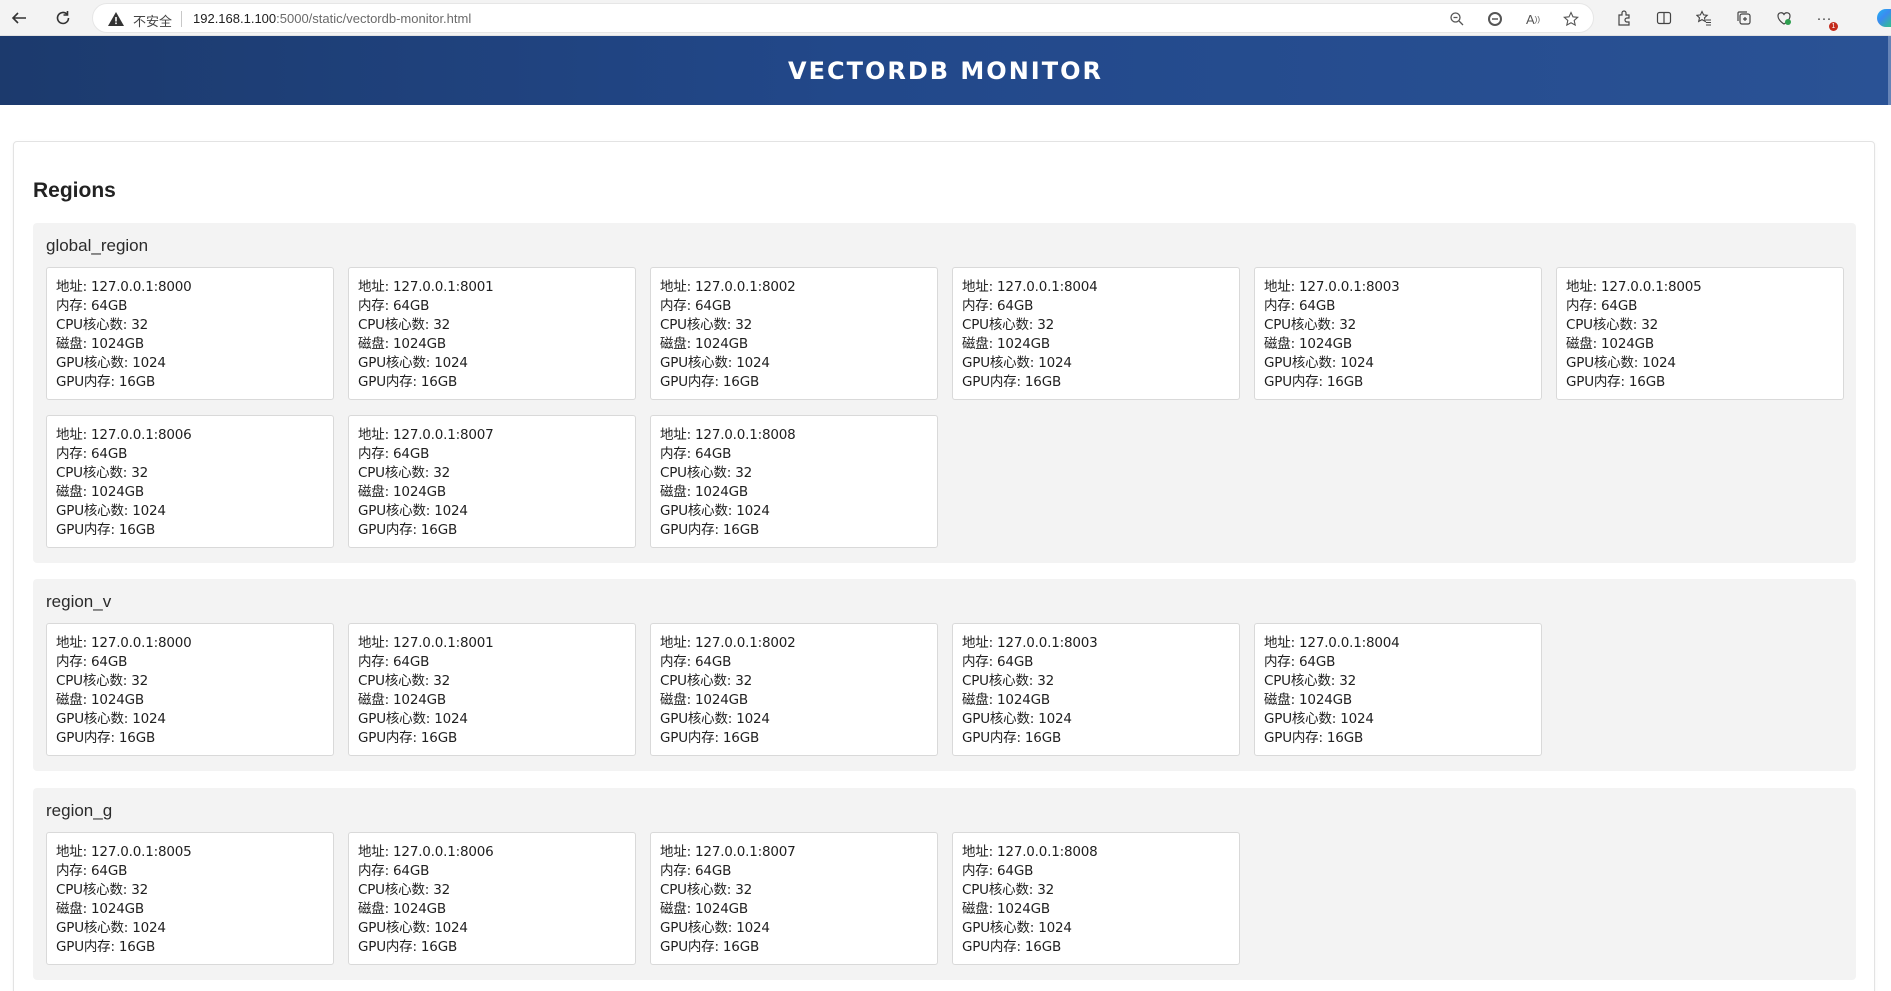 Image resolution: width=1891 pixels, height=991 pixels. What do you see at coordinates (79, 601) in the screenshot?
I see `region-name: region_v` at bounding box center [79, 601].